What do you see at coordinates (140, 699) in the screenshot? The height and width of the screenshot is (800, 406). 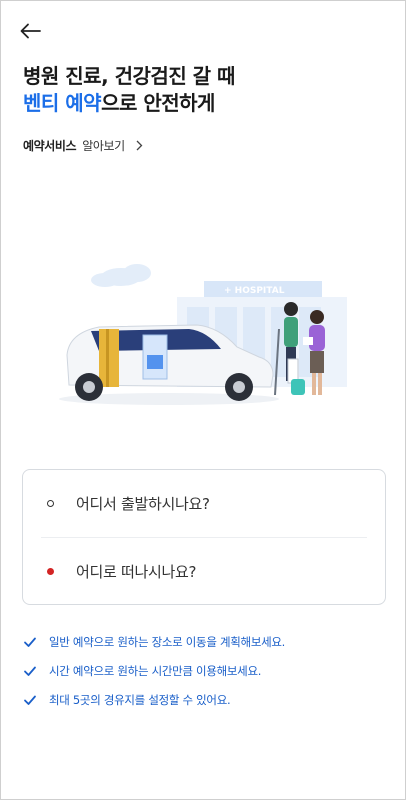 I see `feature-text: 최대 5곳의 경유지를 설정할 수 있어요.` at bounding box center [140, 699].